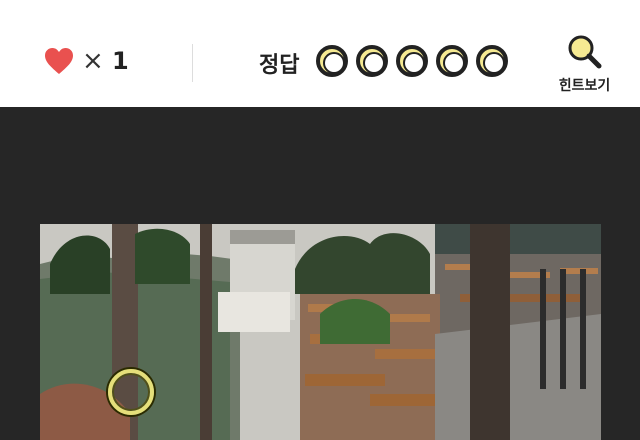 Image resolution: width=640 pixels, height=440 pixels. I want to click on found-difference-marker, so click(131, 392).